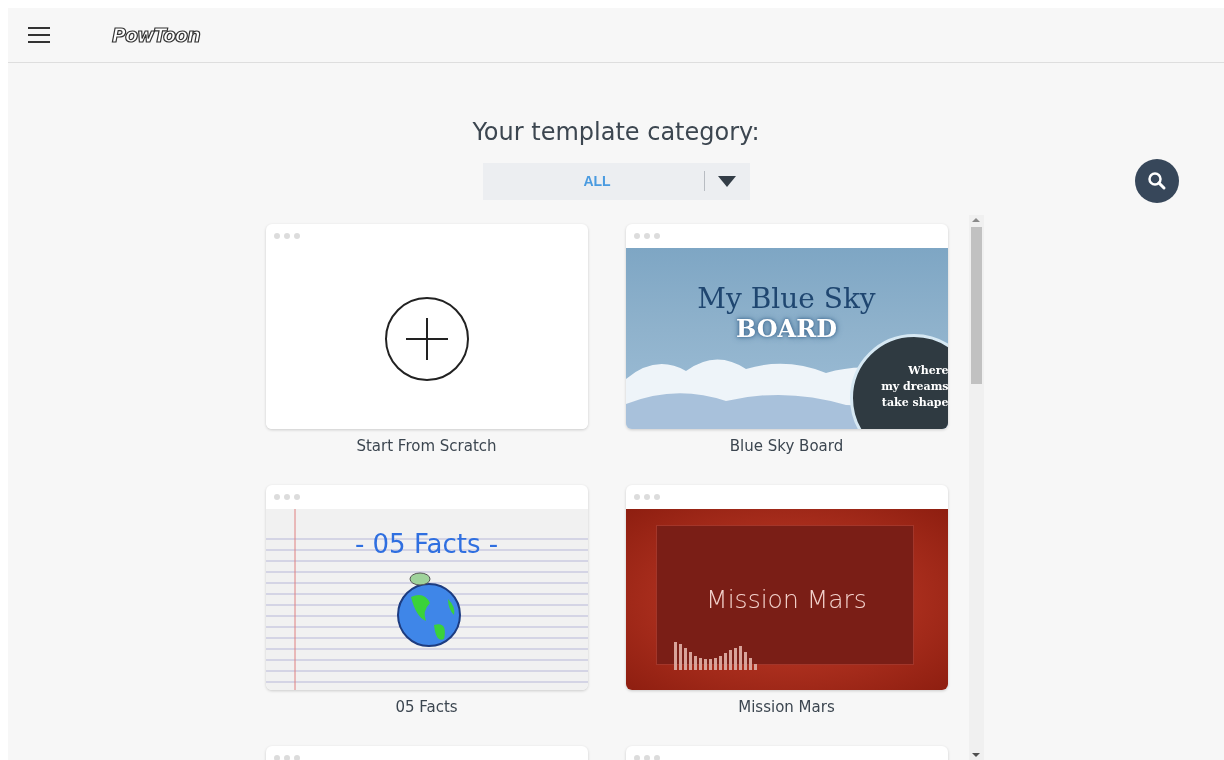  I want to click on thumbnail-title: Mission Mars, so click(786, 599).